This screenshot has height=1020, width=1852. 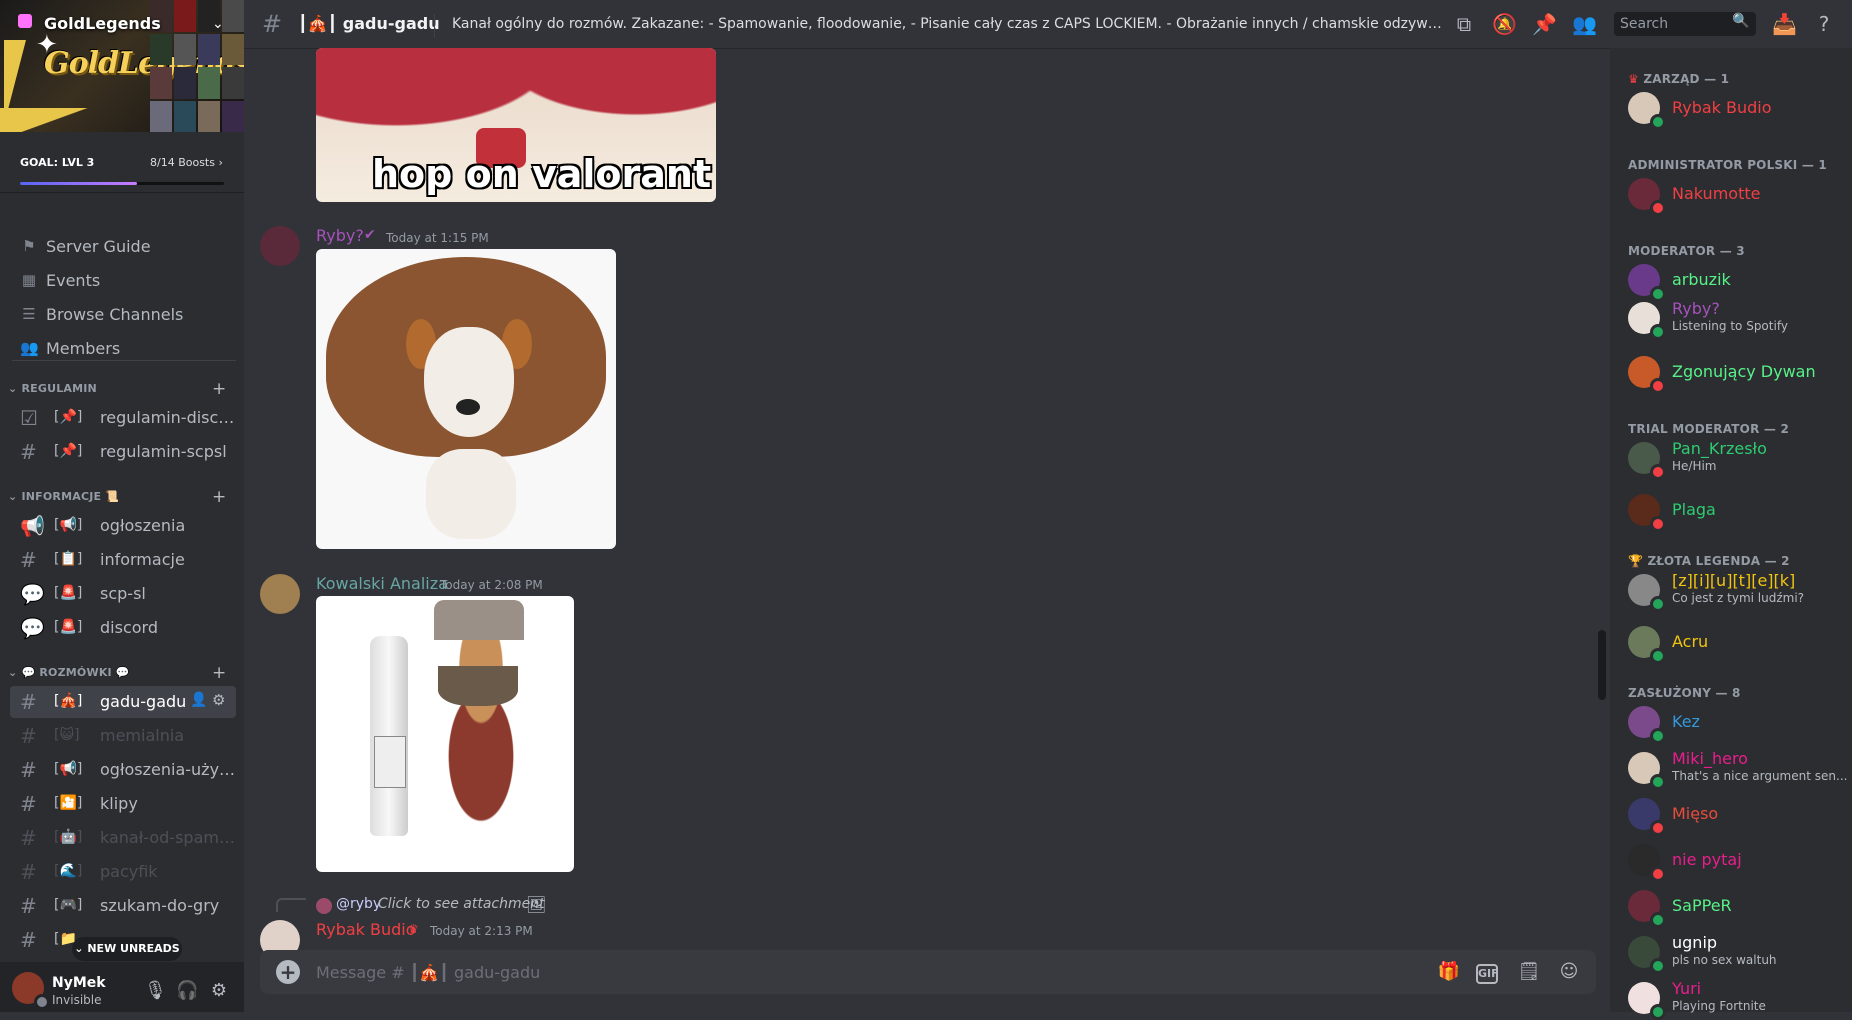 I want to click on emoji-icon: ☺, so click(x=1569, y=972).